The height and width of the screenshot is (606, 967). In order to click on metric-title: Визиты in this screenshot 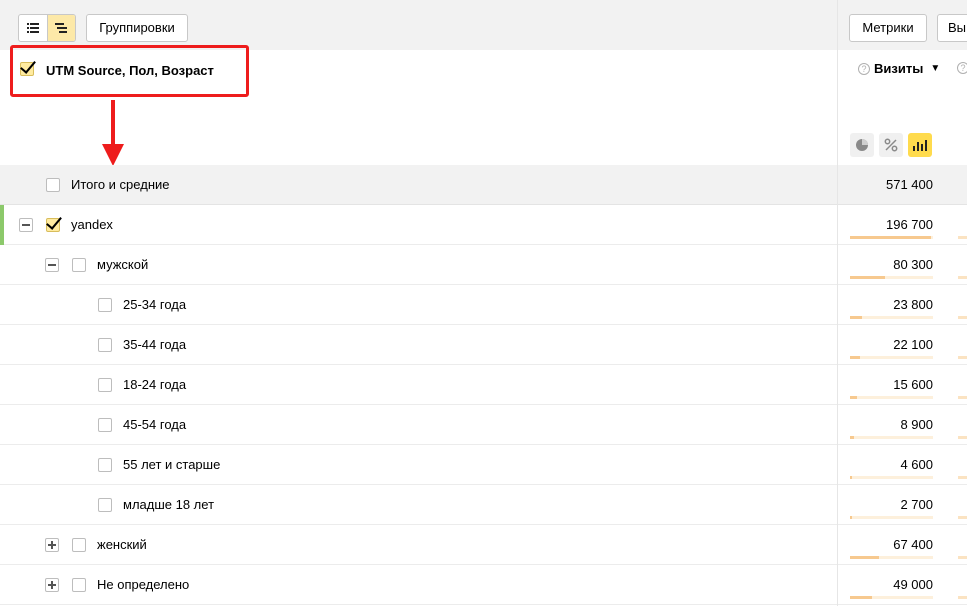, I will do `click(899, 68)`.